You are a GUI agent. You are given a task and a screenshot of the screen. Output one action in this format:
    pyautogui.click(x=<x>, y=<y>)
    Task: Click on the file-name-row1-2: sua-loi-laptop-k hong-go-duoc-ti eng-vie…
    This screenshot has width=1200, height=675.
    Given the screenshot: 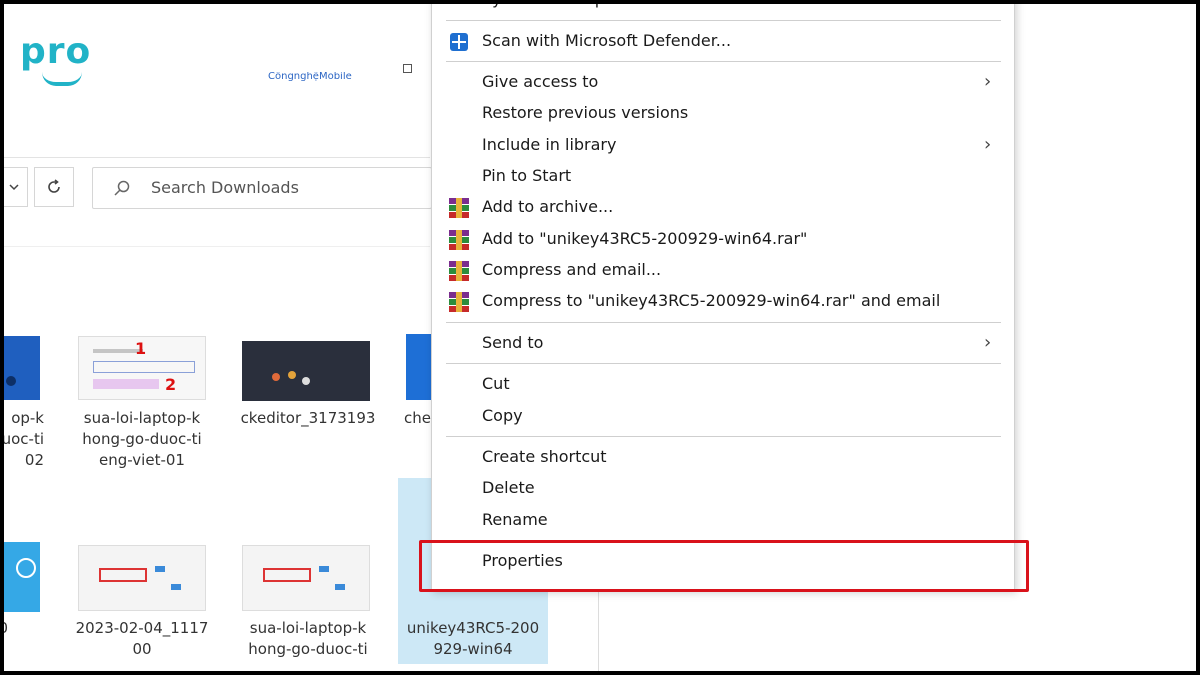 What is the action you would take?
    pyautogui.click(x=142, y=439)
    